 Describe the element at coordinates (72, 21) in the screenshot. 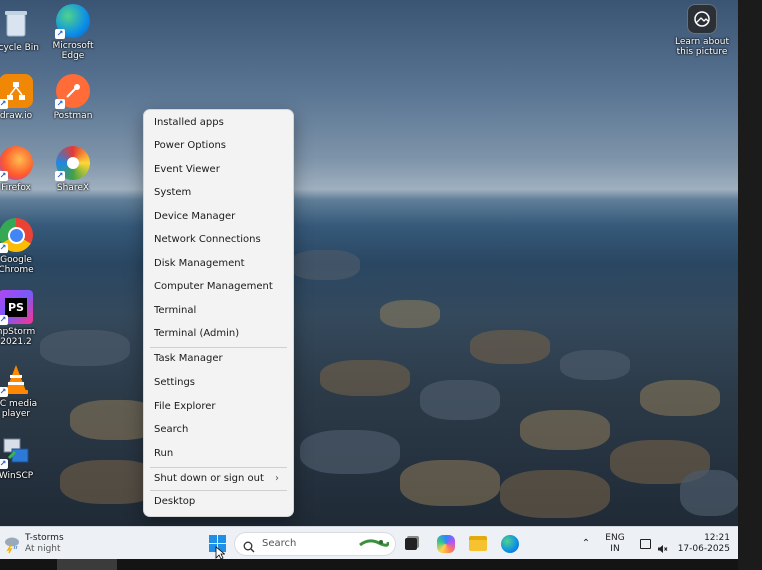

I see `edge-icon: ↗` at that location.